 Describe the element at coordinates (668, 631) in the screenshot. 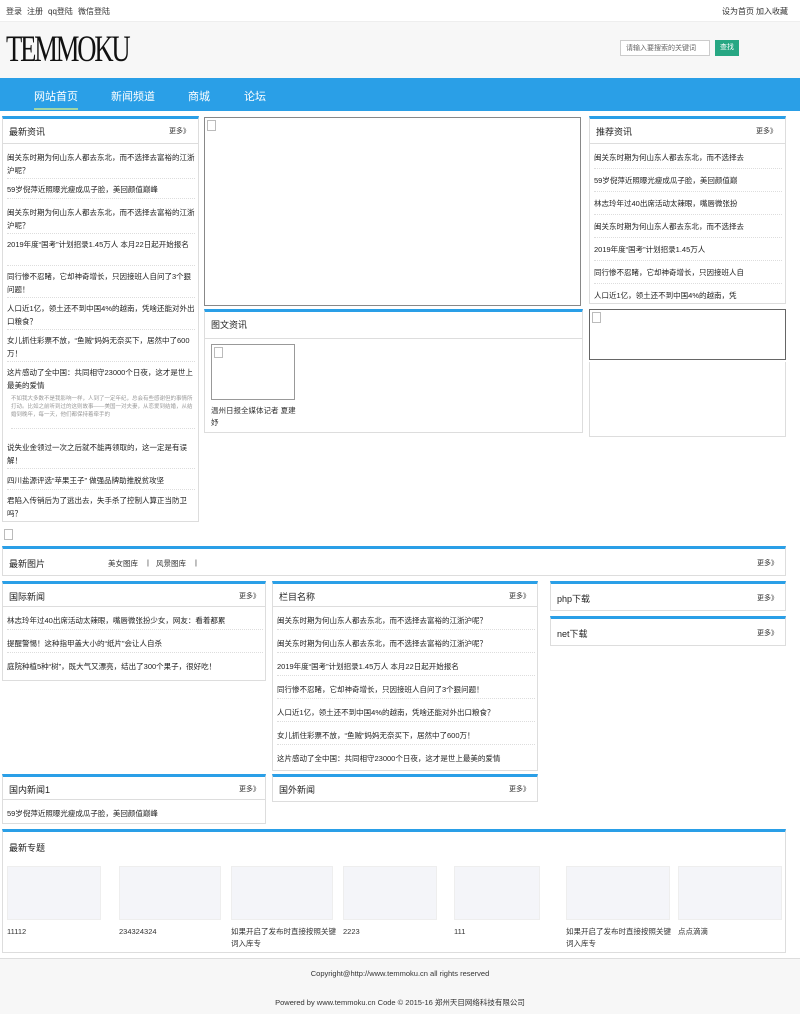

I see `net-download-panel: net下载 更多》` at that location.